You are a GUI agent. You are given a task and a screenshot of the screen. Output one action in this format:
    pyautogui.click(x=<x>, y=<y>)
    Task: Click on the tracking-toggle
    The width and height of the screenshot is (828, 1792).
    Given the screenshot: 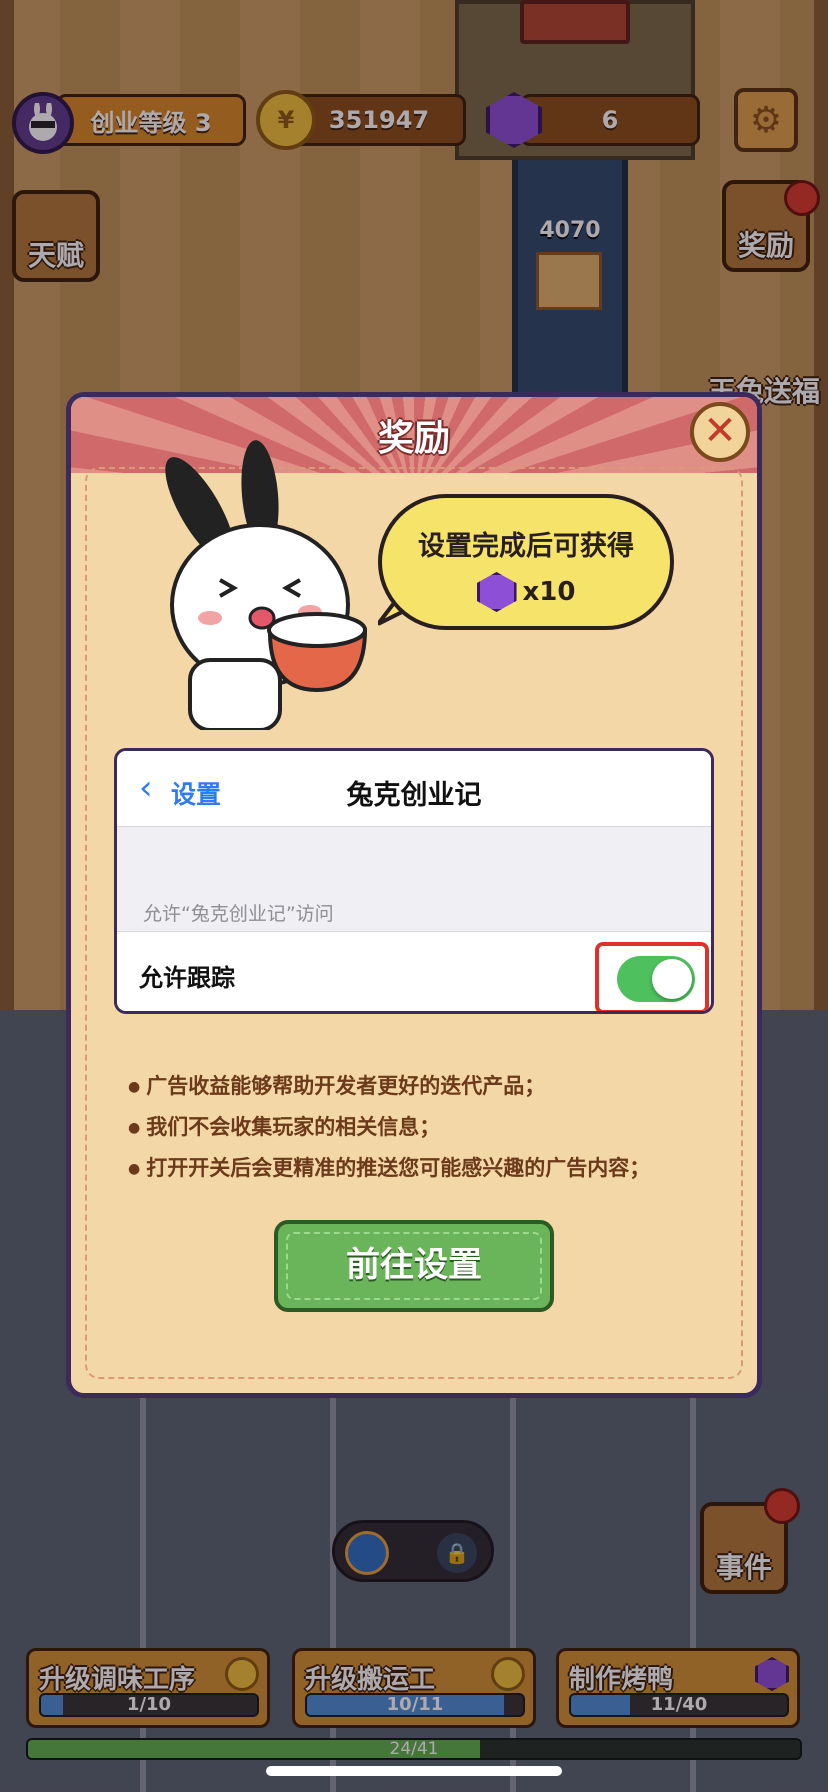 What is the action you would take?
    pyautogui.click(x=656, y=979)
    